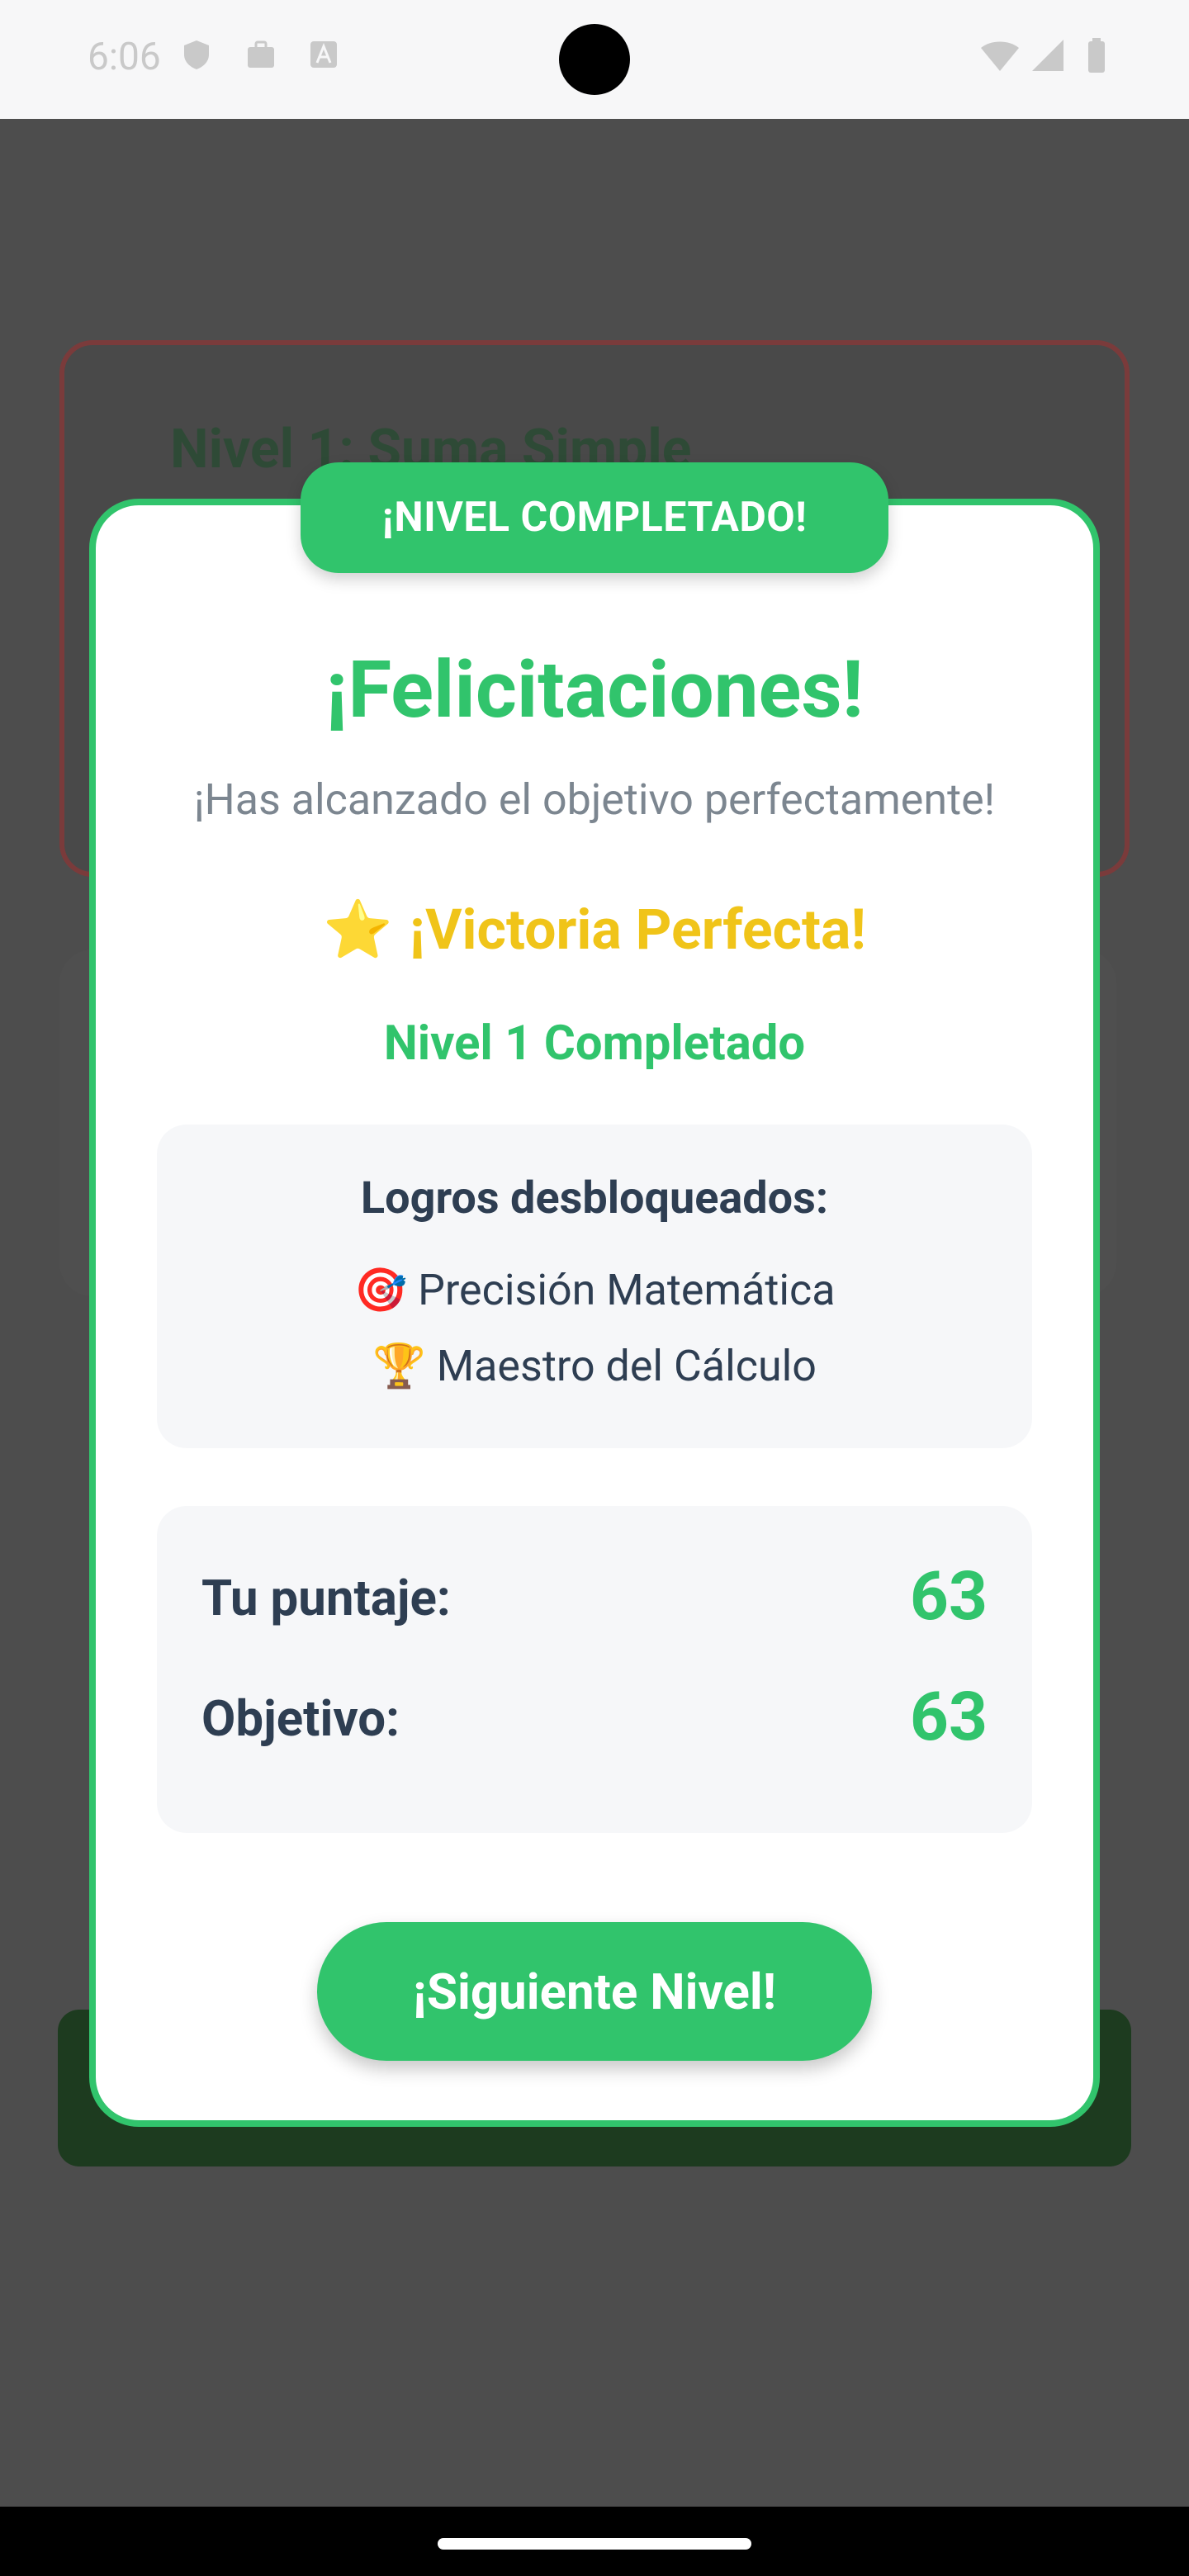  What do you see at coordinates (124, 57) in the screenshot?
I see `status-time: 6:06` at bounding box center [124, 57].